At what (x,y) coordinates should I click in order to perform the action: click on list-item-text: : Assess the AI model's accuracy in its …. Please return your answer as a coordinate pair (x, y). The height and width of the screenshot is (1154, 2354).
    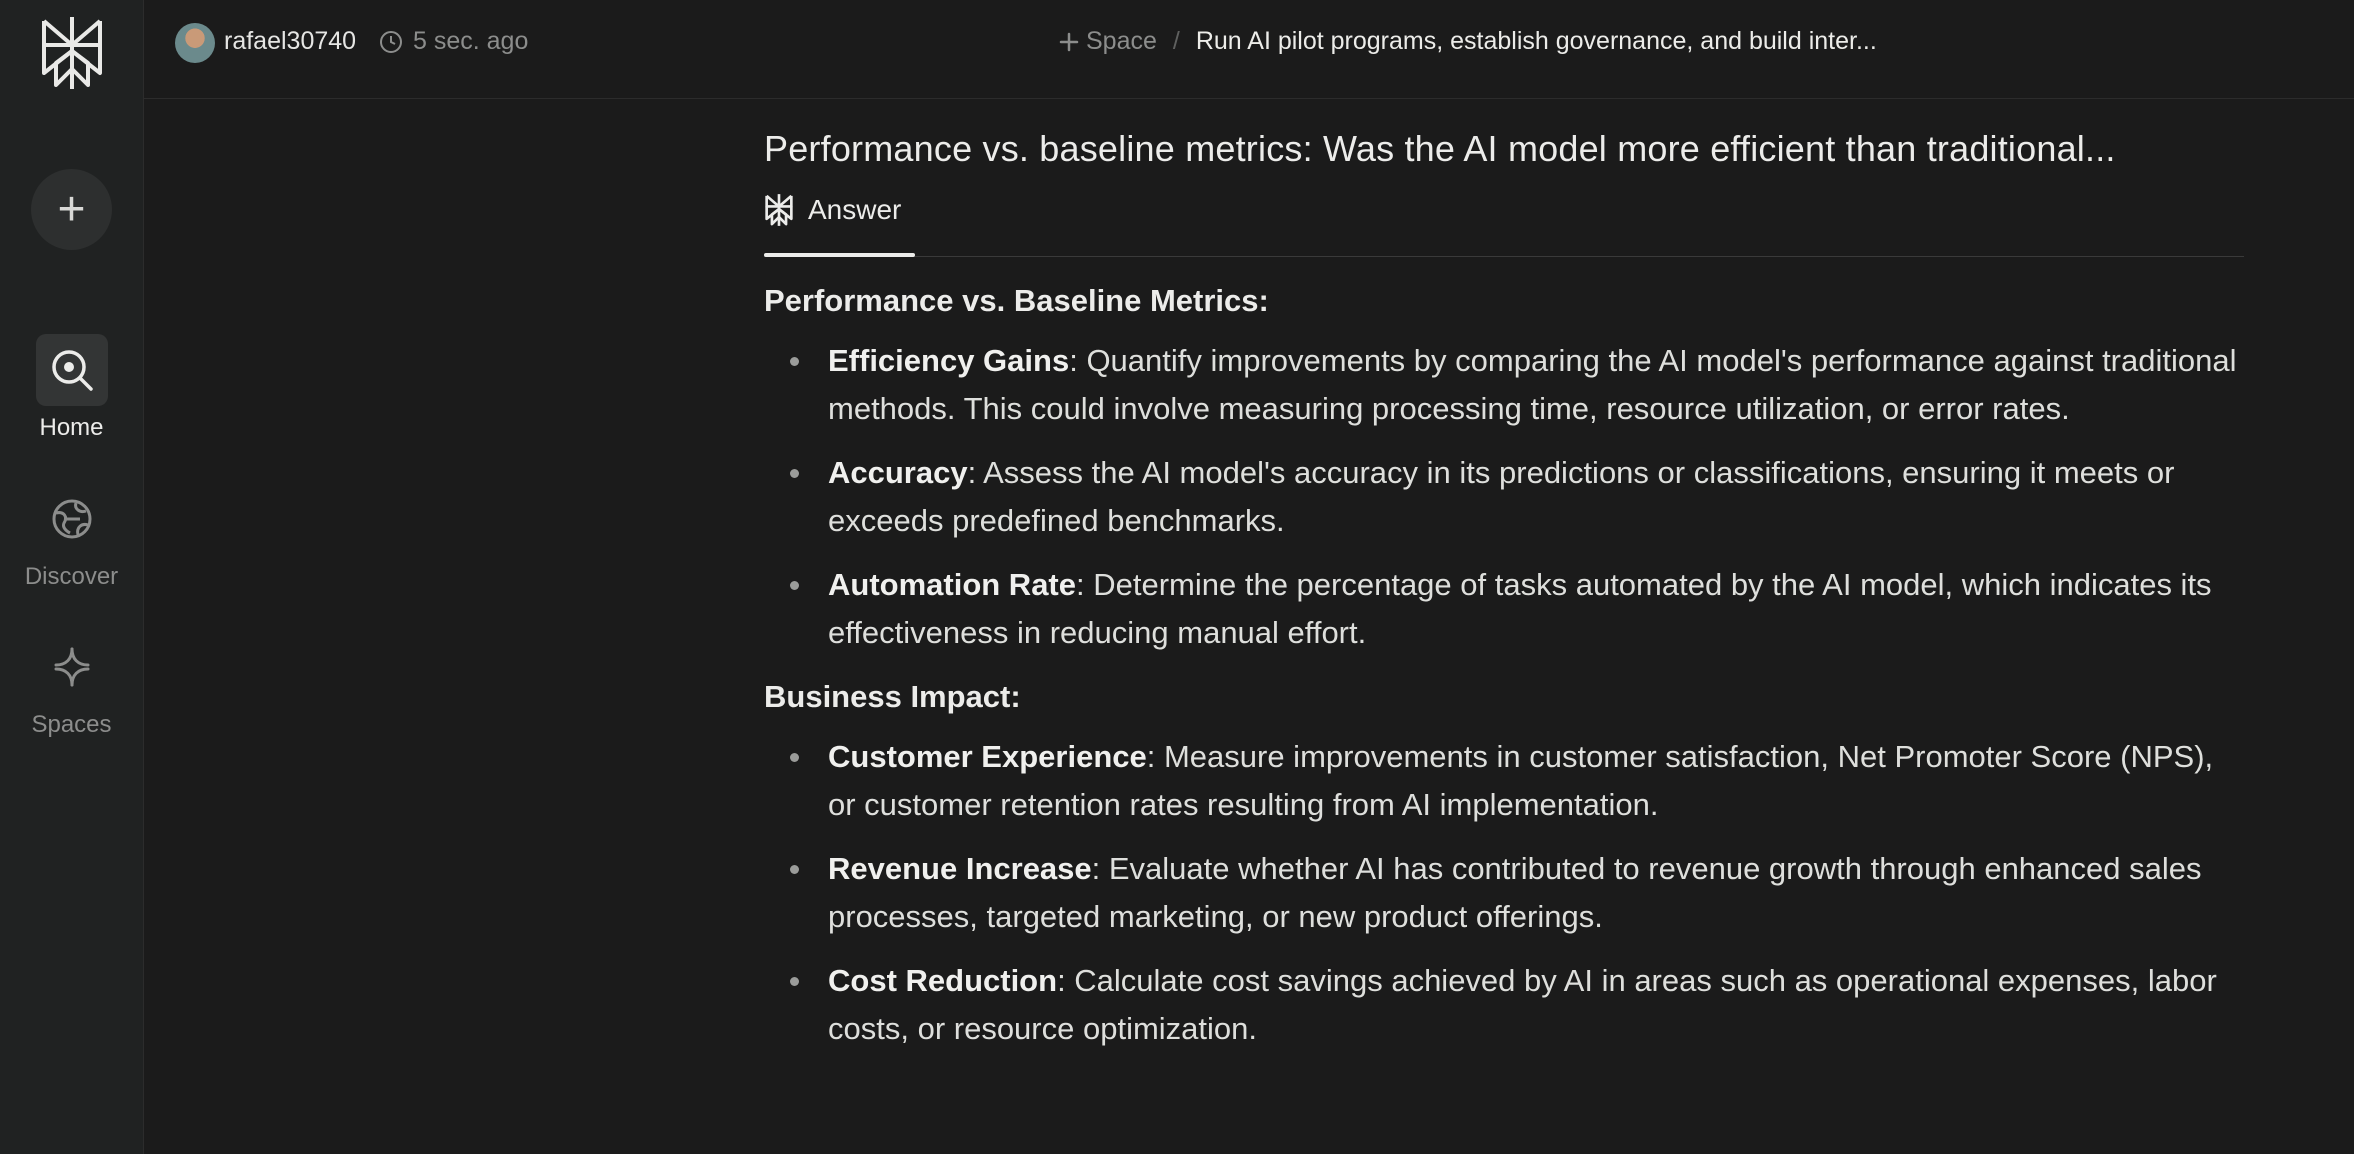
    Looking at the image, I should click on (1501, 496).